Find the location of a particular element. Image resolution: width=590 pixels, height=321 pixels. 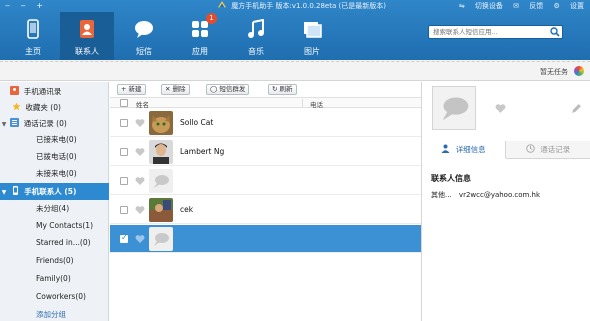

table-row-selected is located at coordinates (265, 239).